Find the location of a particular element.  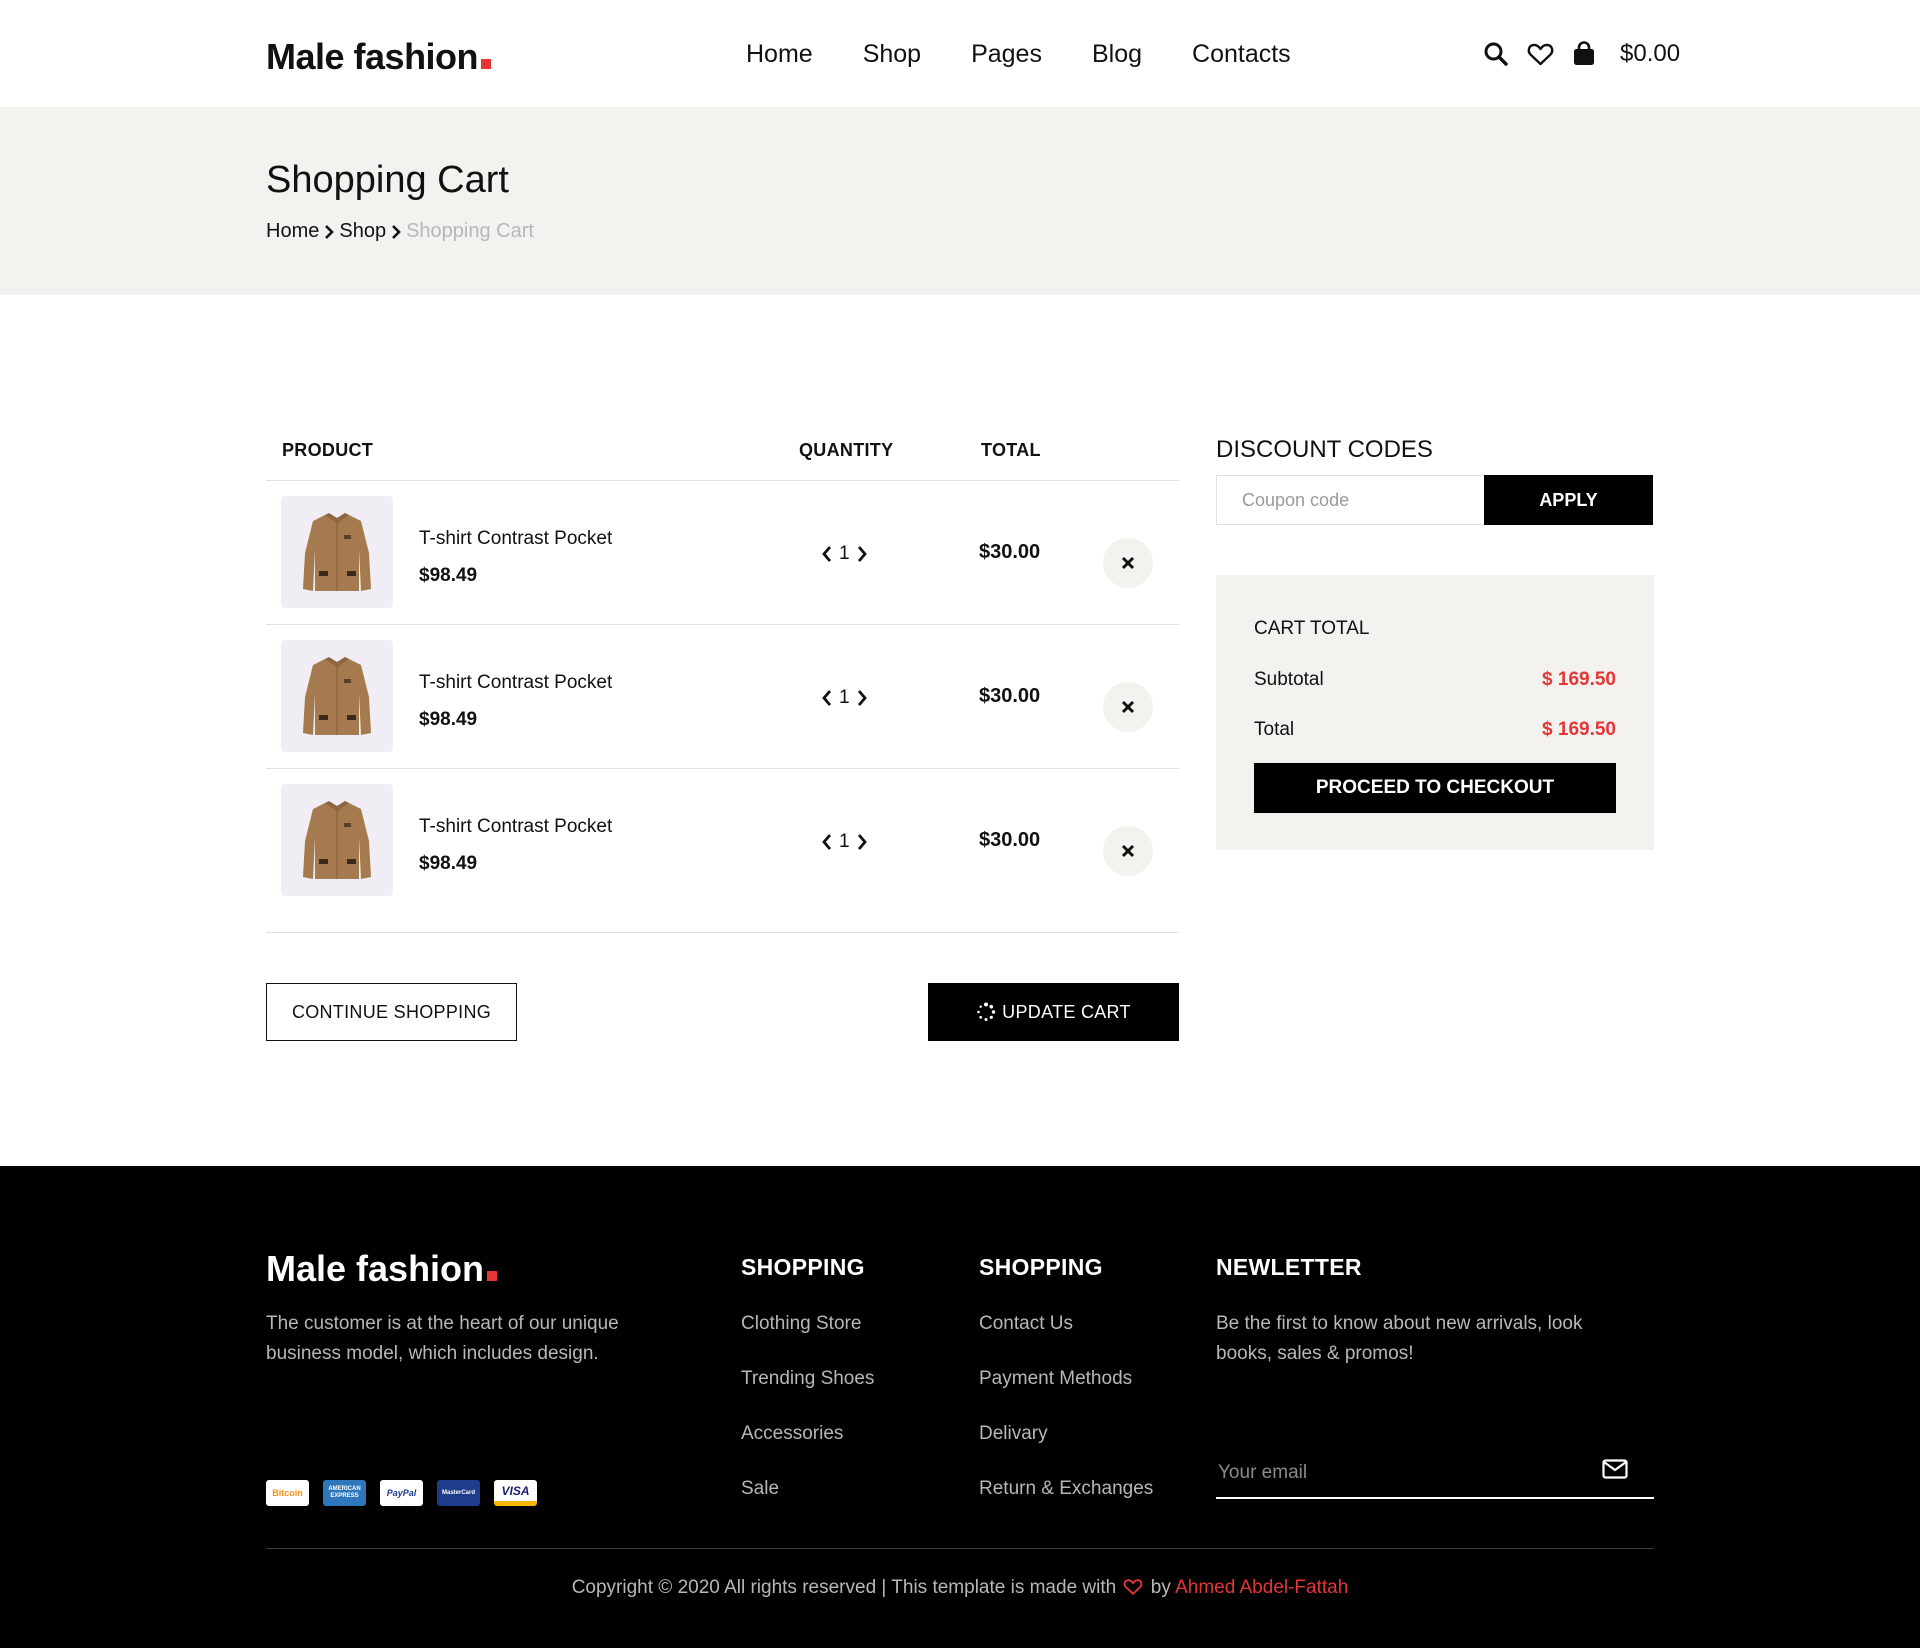

subtotal-label: Subtotal is located at coordinates (1289, 679).